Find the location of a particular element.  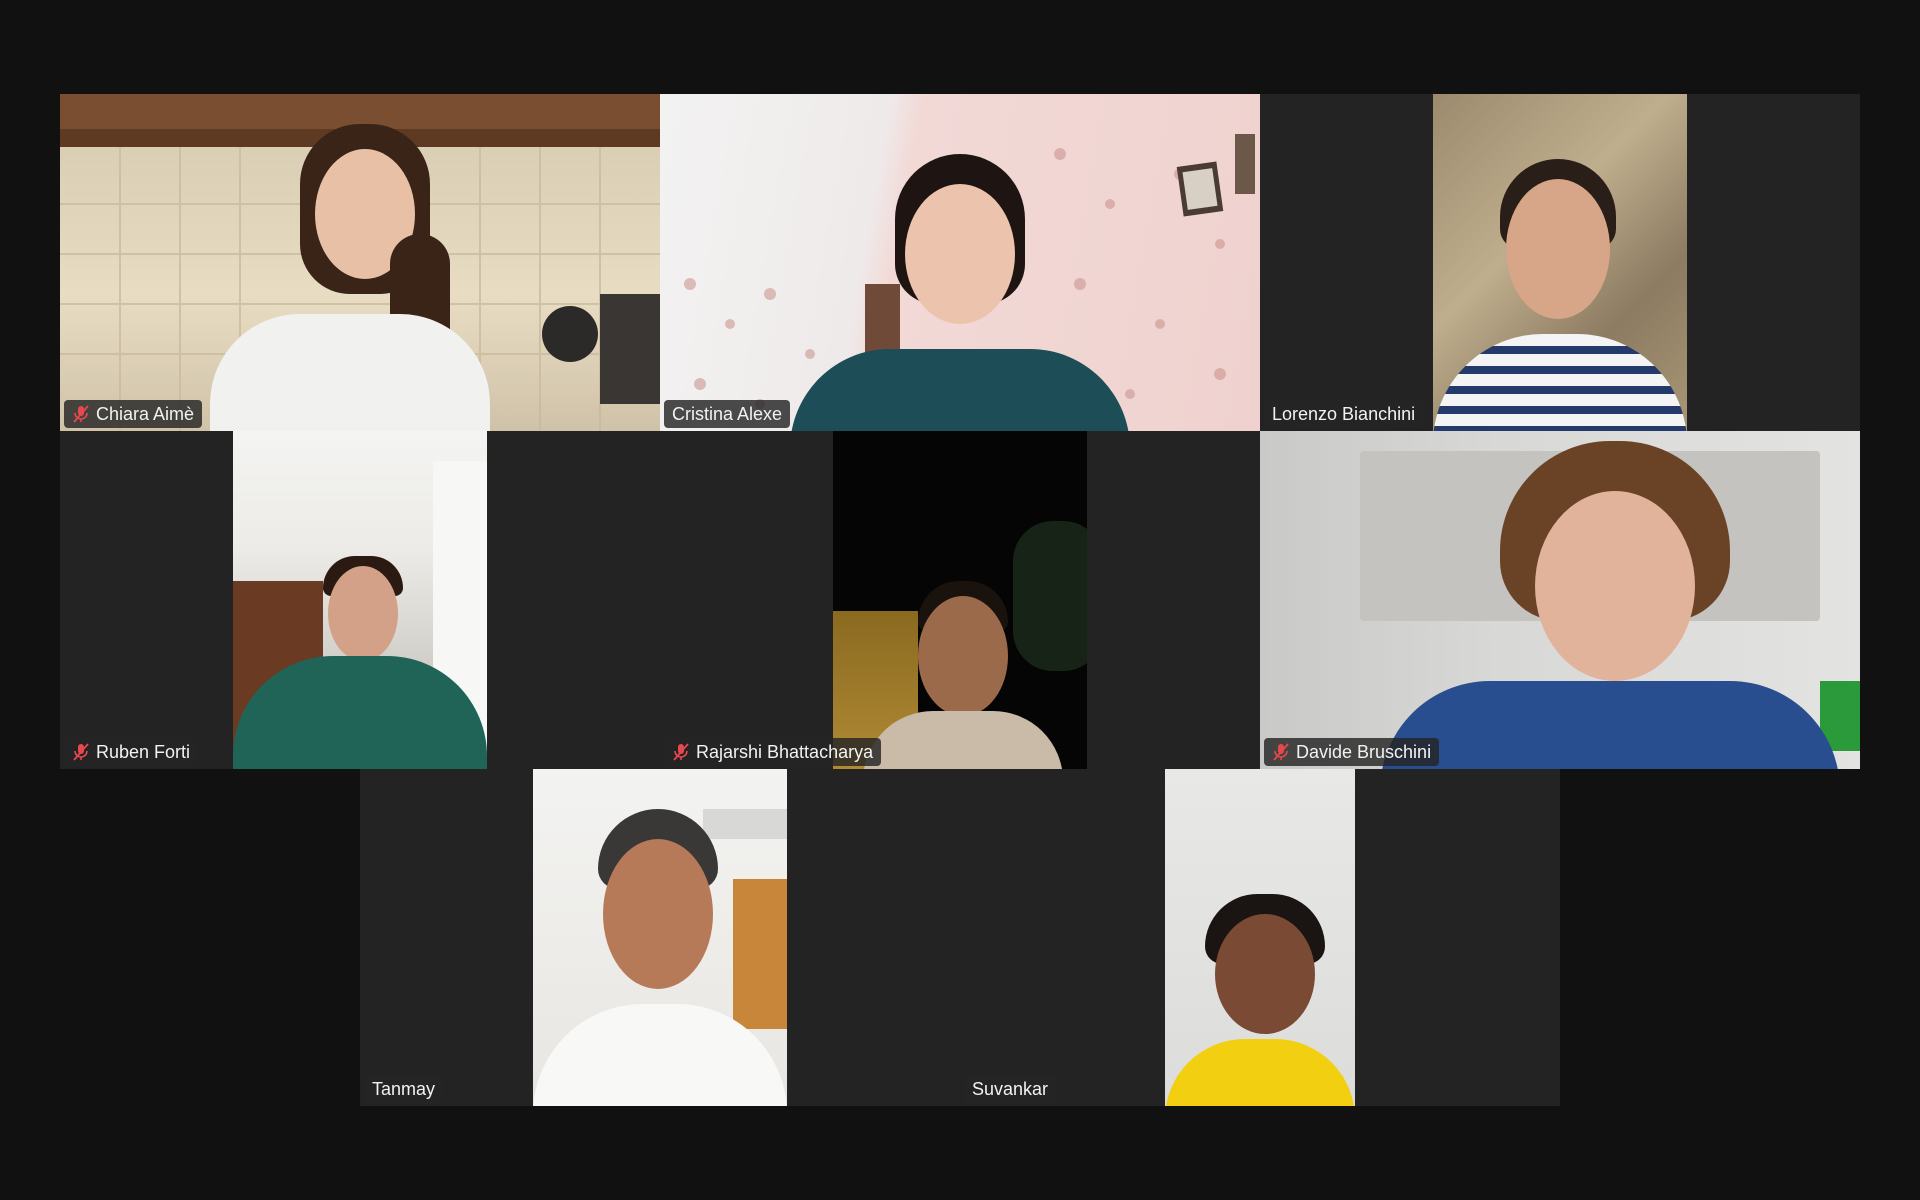

participant-name: Rajarshi Bhattacharya is located at coordinates (785, 752).